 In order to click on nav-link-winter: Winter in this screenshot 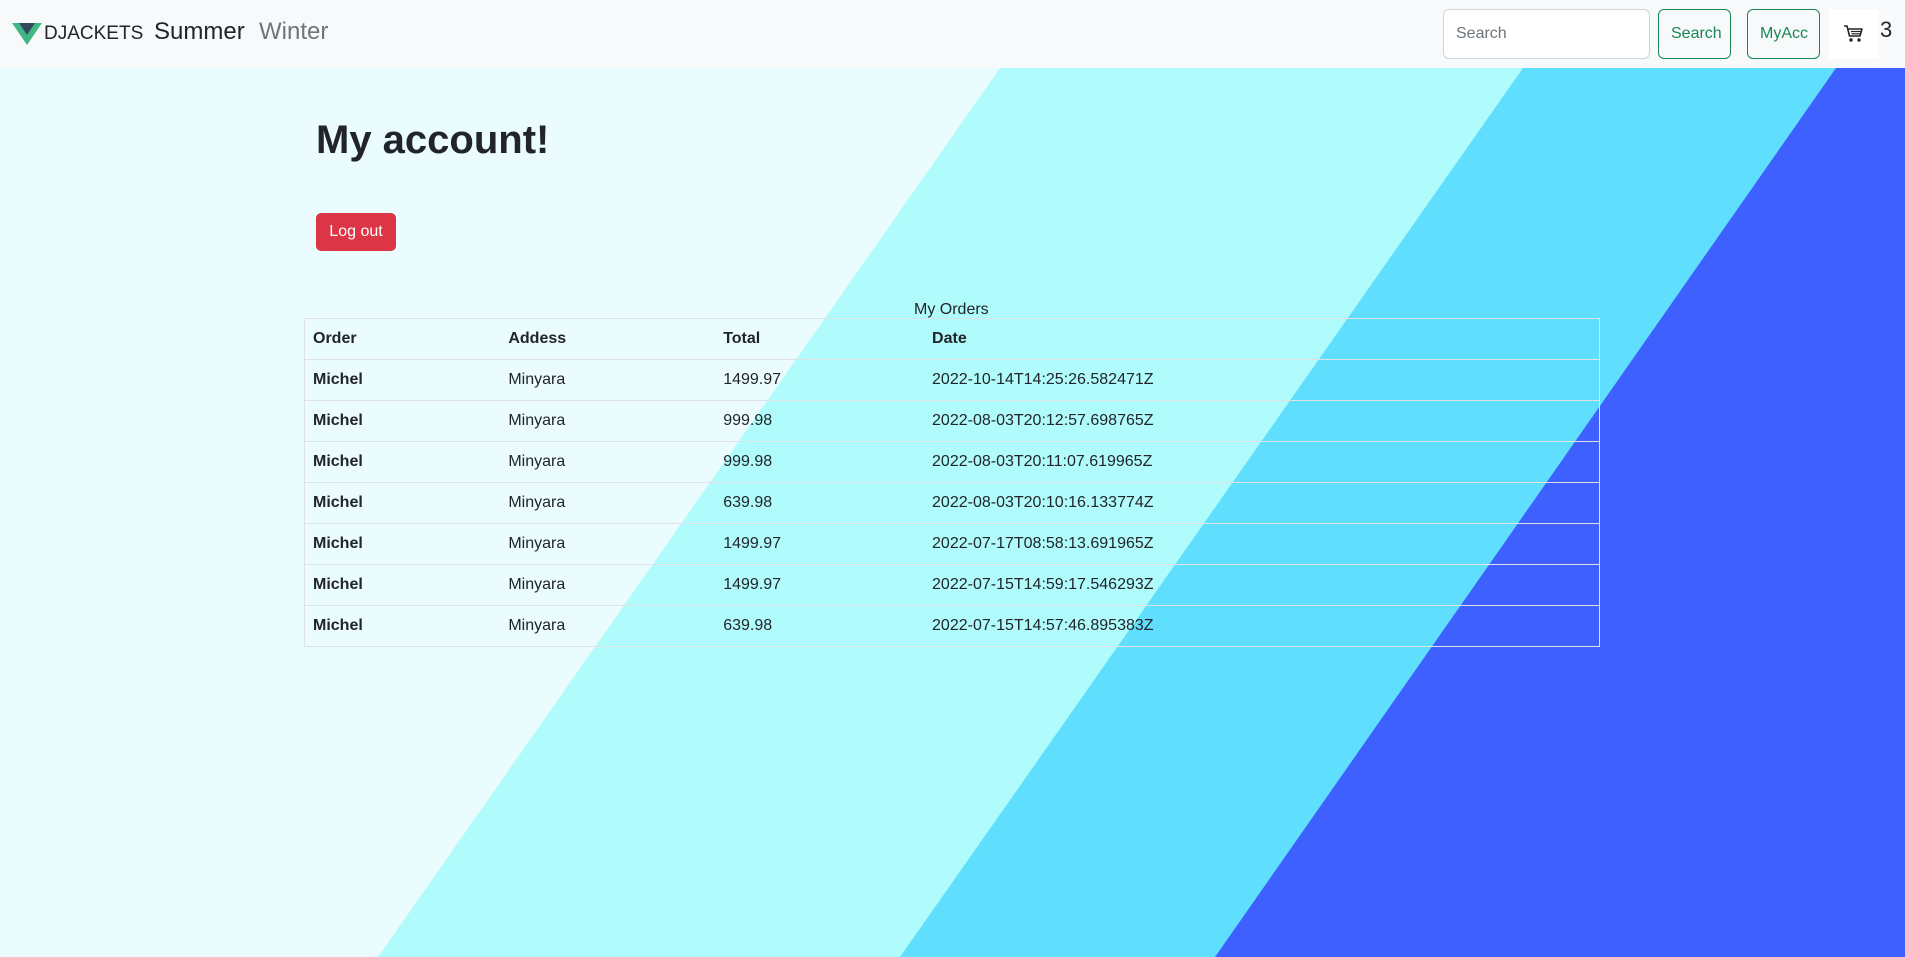, I will do `click(293, 32)`.